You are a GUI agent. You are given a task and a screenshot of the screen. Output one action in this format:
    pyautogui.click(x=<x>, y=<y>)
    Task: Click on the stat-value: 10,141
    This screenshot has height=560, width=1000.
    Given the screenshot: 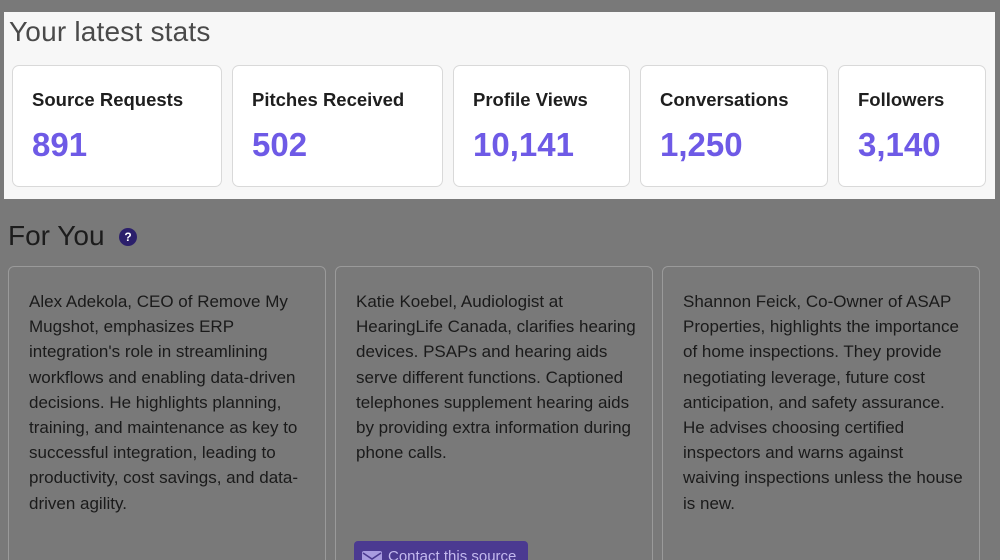 What is the action you would take?
    pyautogui.click(x=523, y=144)
    